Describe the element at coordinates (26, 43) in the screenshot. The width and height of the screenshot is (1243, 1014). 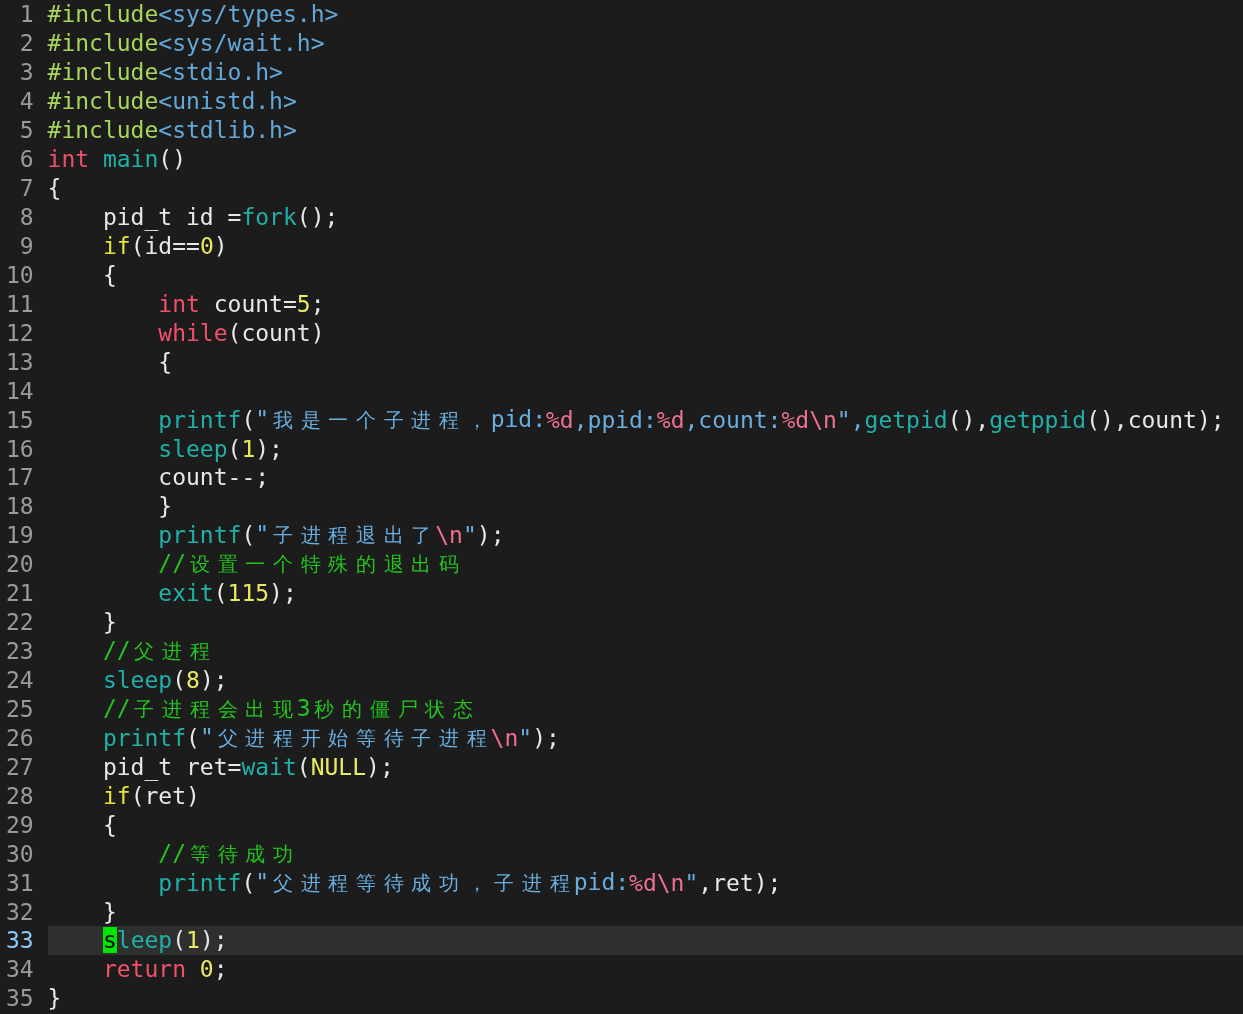
I see `line-number: 2` at that location.